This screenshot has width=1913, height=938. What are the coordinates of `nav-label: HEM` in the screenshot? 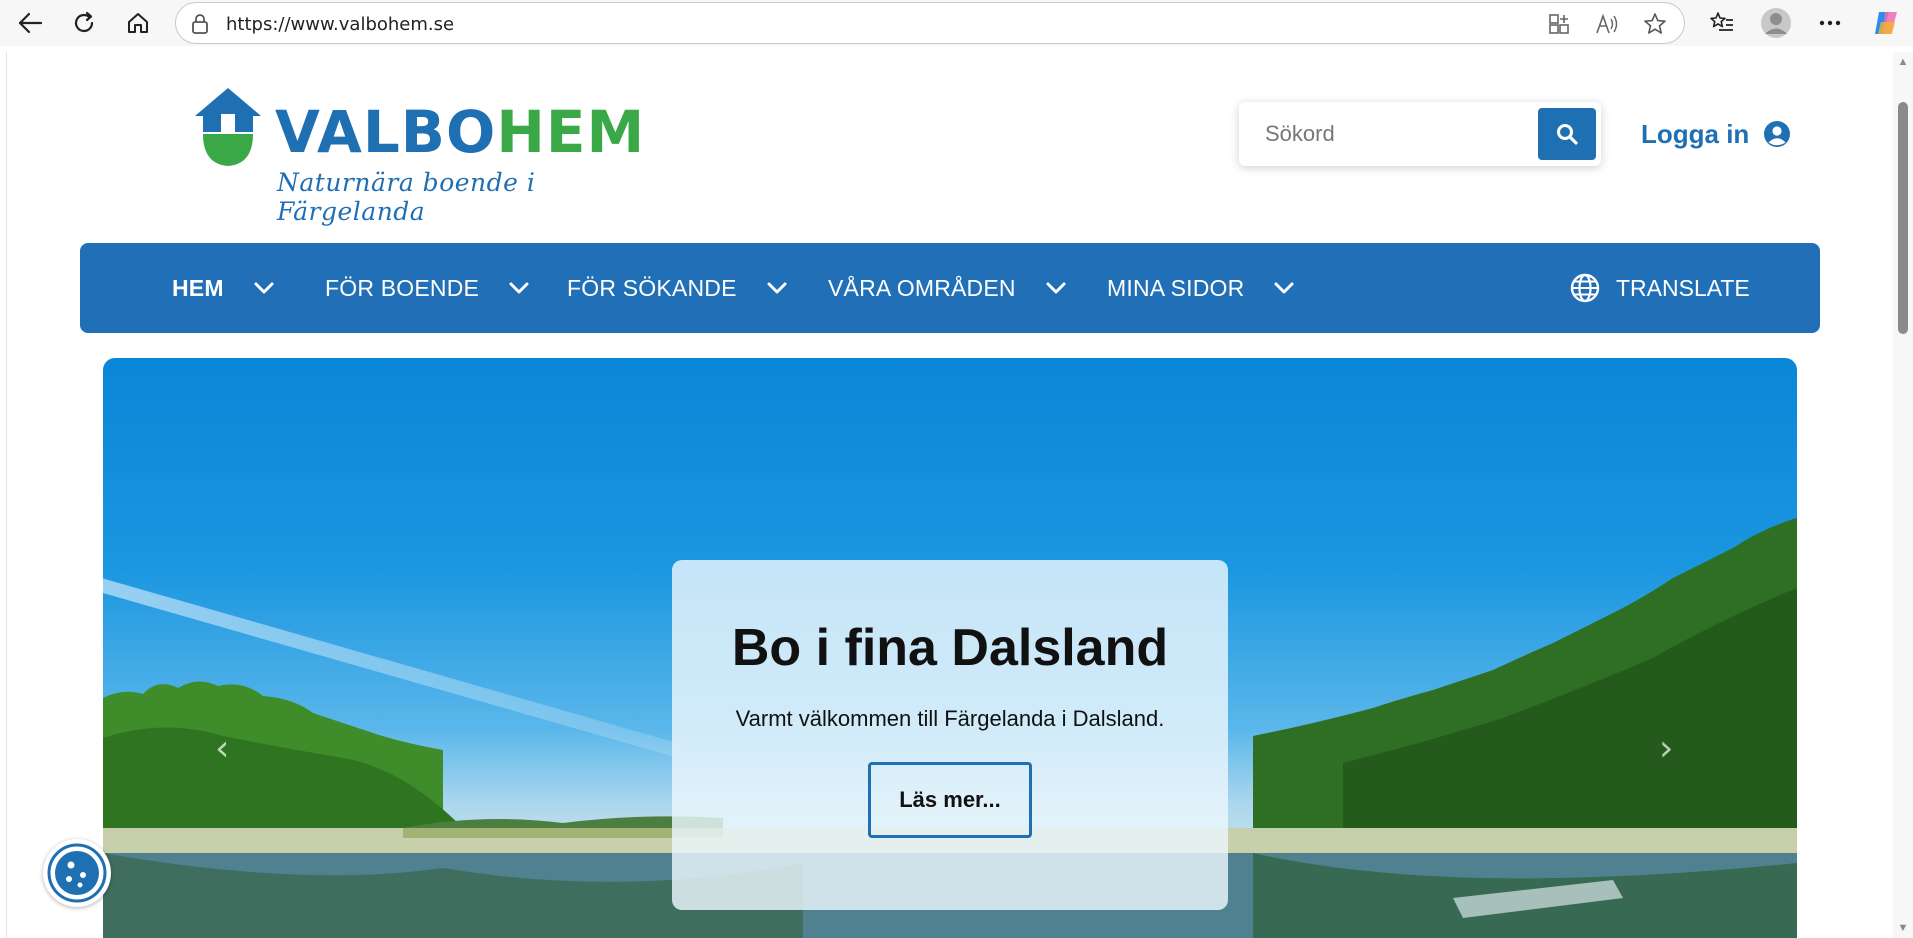 It's located at (198, 287).